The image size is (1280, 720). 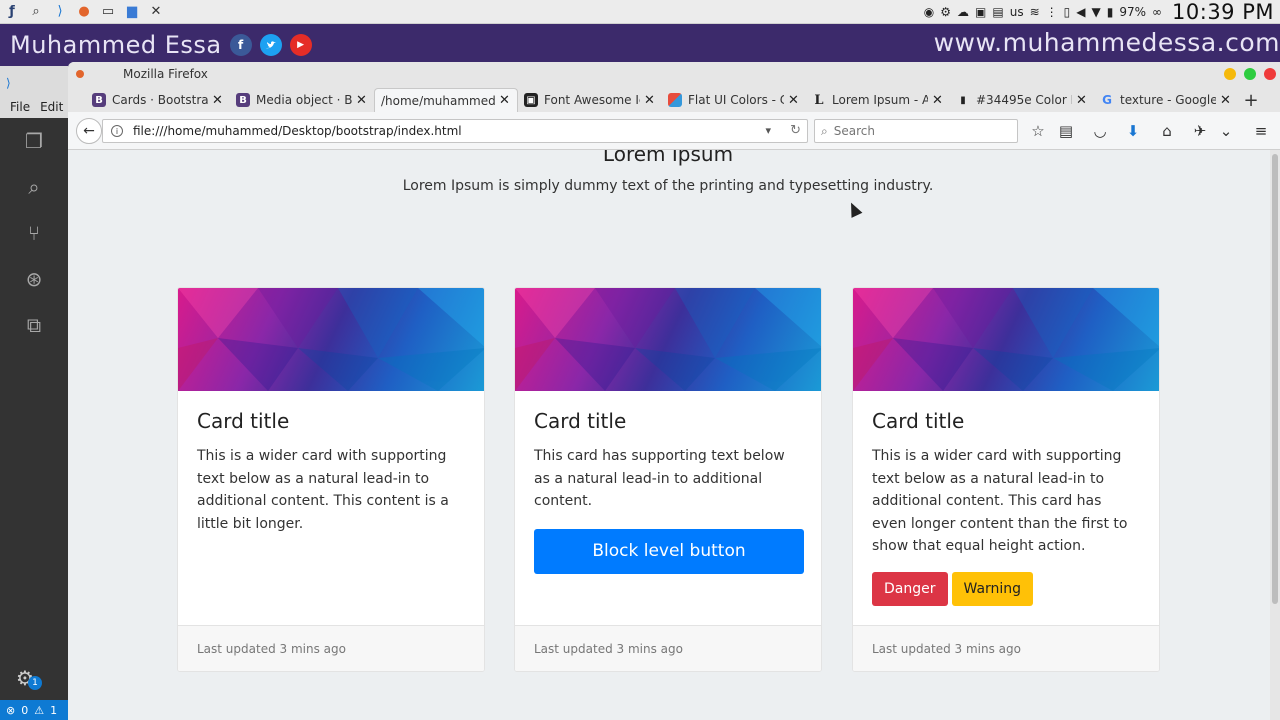 I want to click on firefox-launcher-icon: ●, so click(x=84, y=12).